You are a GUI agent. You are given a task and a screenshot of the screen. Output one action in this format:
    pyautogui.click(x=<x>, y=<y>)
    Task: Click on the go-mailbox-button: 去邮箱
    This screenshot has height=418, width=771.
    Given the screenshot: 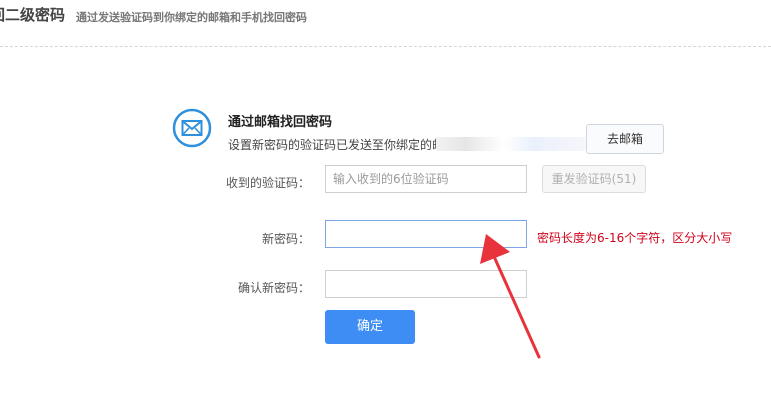 What is the action you would take?
    pyautogui.click(x=625, y=139)
    